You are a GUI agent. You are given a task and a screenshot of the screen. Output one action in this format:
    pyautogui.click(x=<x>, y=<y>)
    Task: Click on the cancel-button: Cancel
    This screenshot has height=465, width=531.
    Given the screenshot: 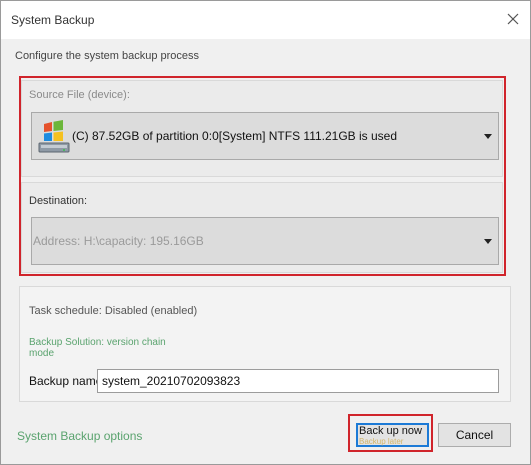 What is the action you would take?
    pyautogui.click(x=474, y=435)
    